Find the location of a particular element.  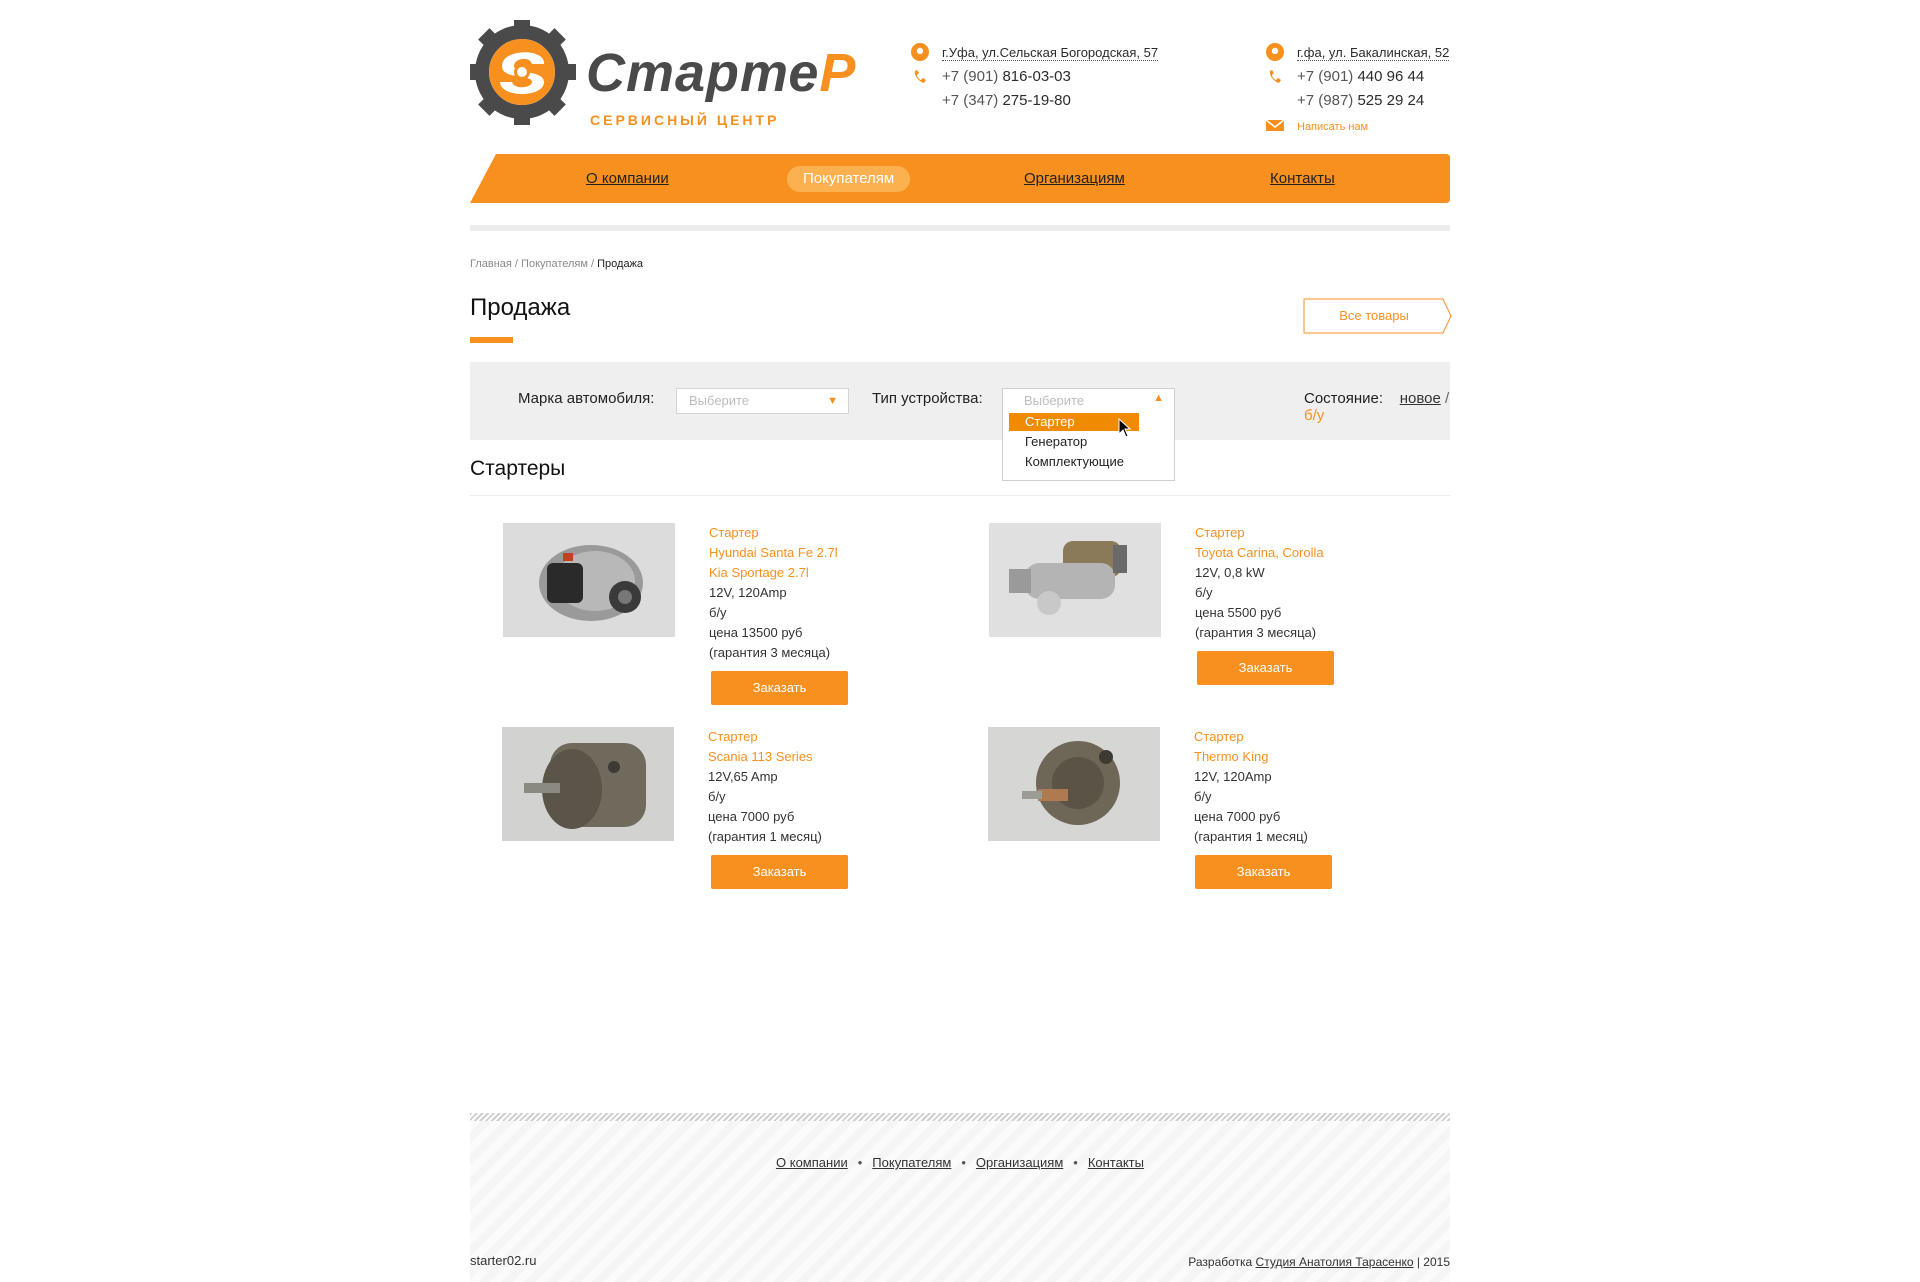

write-us-link: Написать нам is located at coordinates (1332, 127).